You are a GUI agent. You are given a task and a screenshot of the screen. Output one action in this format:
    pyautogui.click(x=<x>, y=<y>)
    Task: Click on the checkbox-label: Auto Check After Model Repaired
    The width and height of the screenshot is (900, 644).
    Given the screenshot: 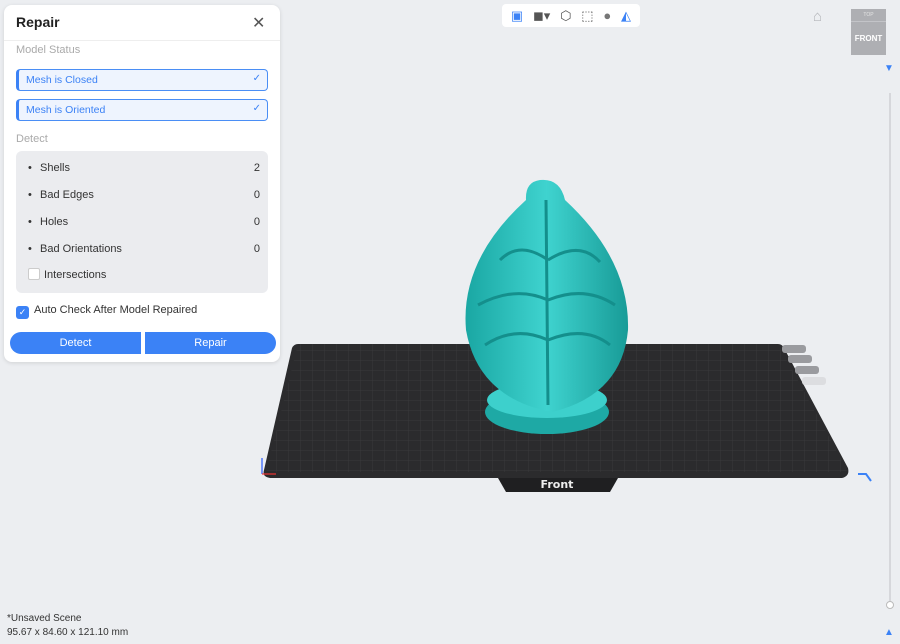 What is the action you would take?
    pyautogui.click(x=116, y=310)
    